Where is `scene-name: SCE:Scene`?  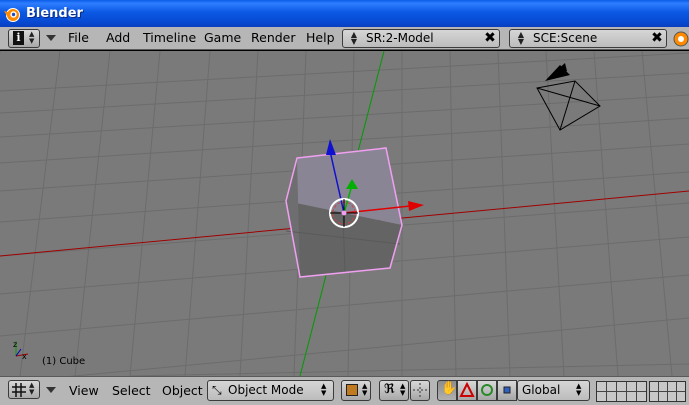 scene-name: SCE:Scene is located at coordinates (565, 38).